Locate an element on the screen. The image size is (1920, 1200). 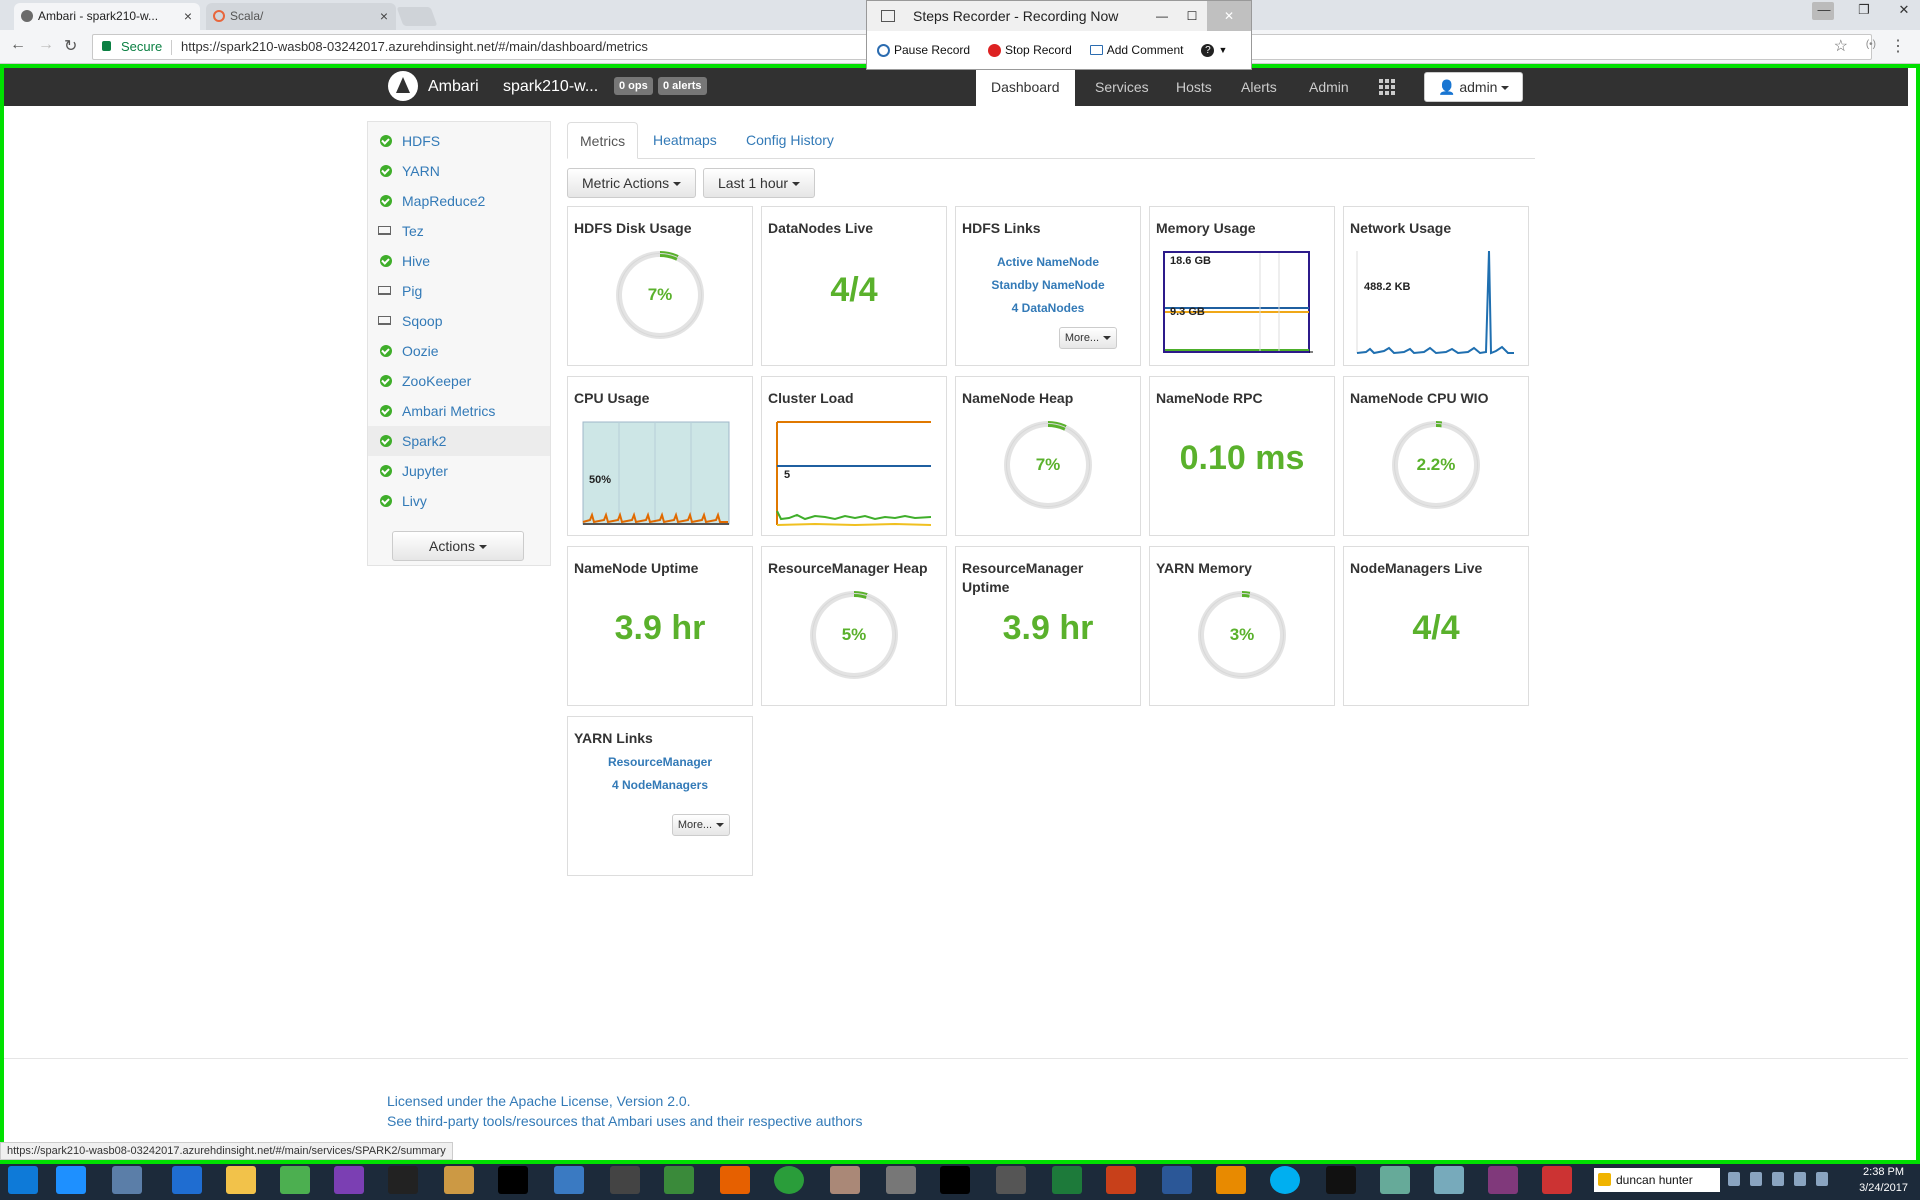
excel-icon is located at coordinates (1067, 1180).